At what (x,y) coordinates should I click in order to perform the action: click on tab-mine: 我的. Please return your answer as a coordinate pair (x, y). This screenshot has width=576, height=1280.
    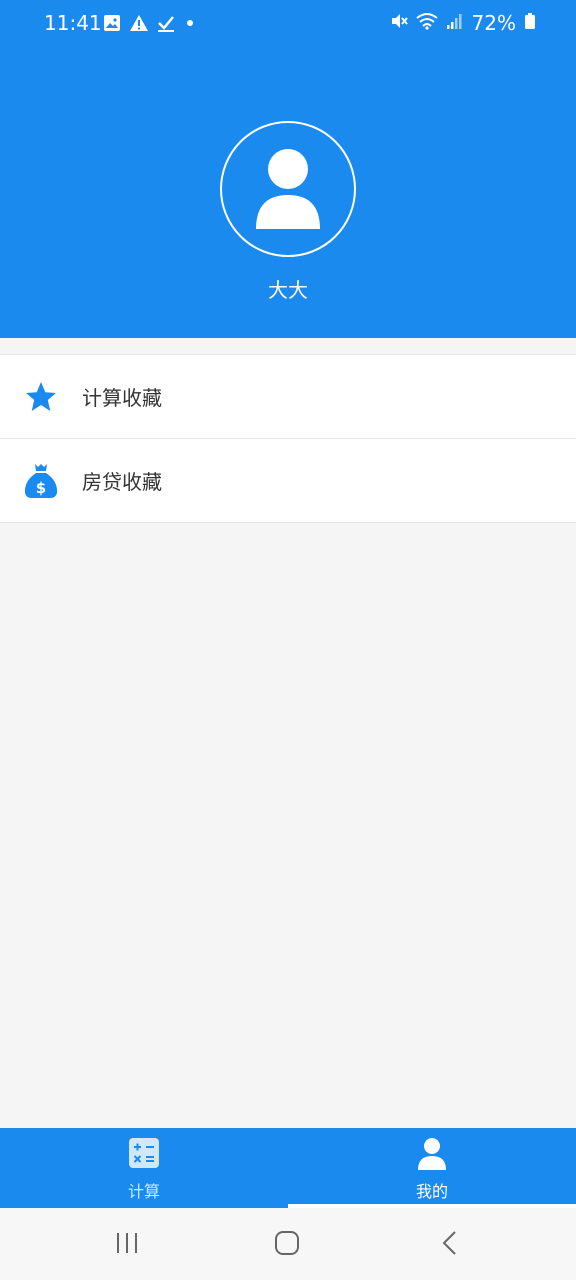
    Looking at the image, I should click on (432, 1168).